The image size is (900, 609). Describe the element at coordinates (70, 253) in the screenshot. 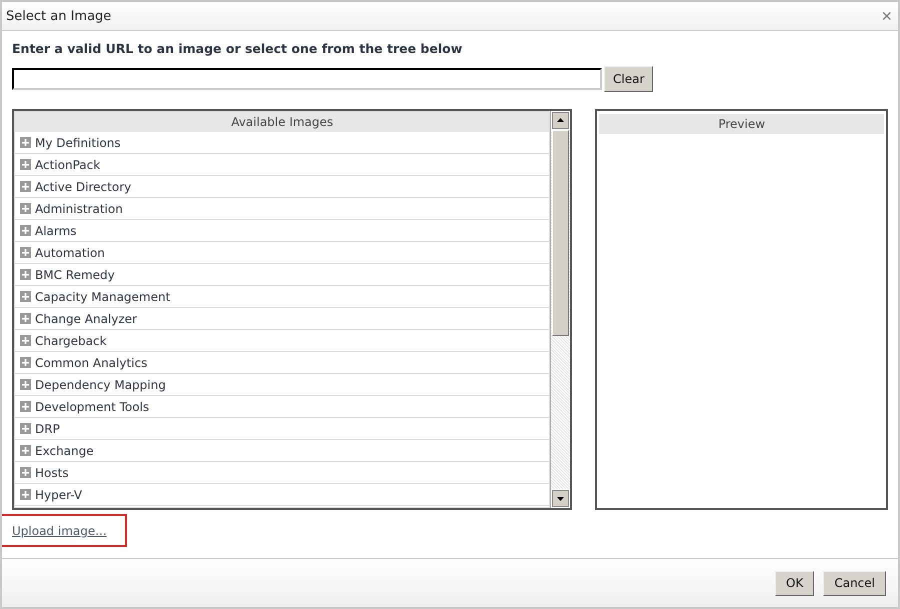

I see `tree-item-label: Automation` at that location.